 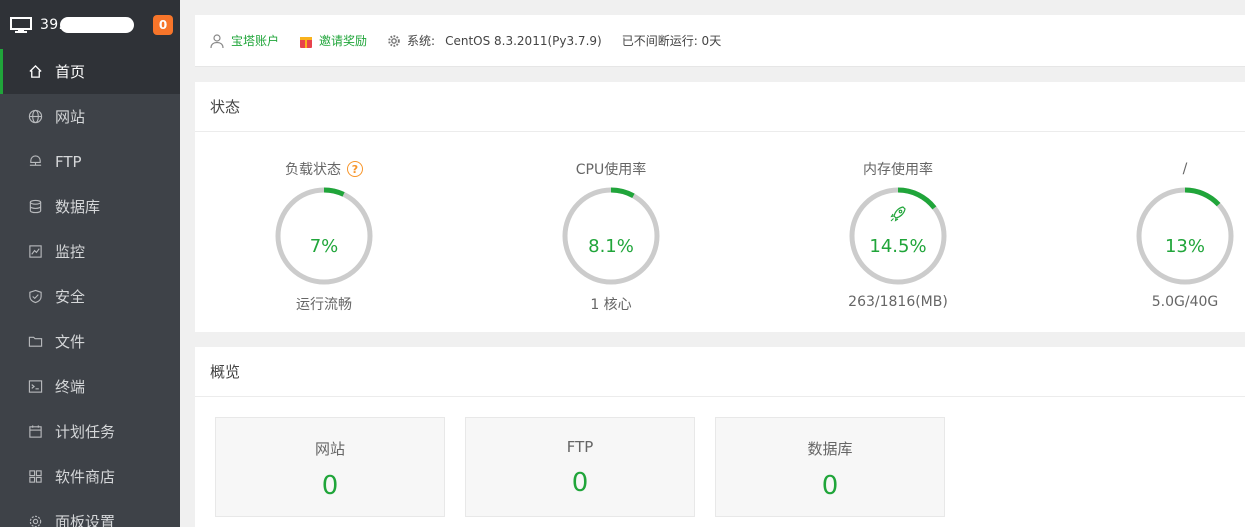 I want to click on gift-icon, so click(x=306, y=42).